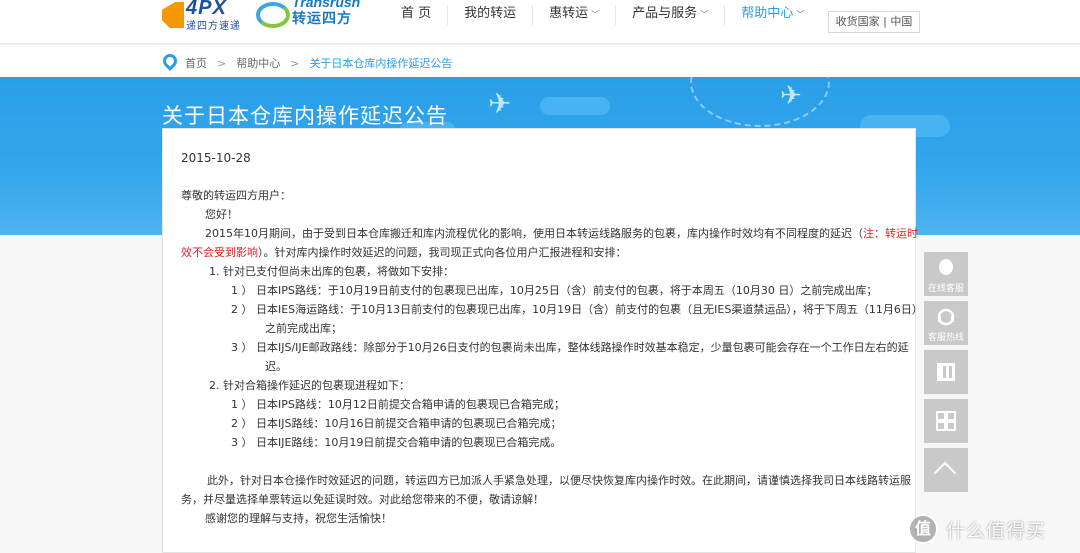  I want to click on chat-bubble-icon, so click(946, 267).